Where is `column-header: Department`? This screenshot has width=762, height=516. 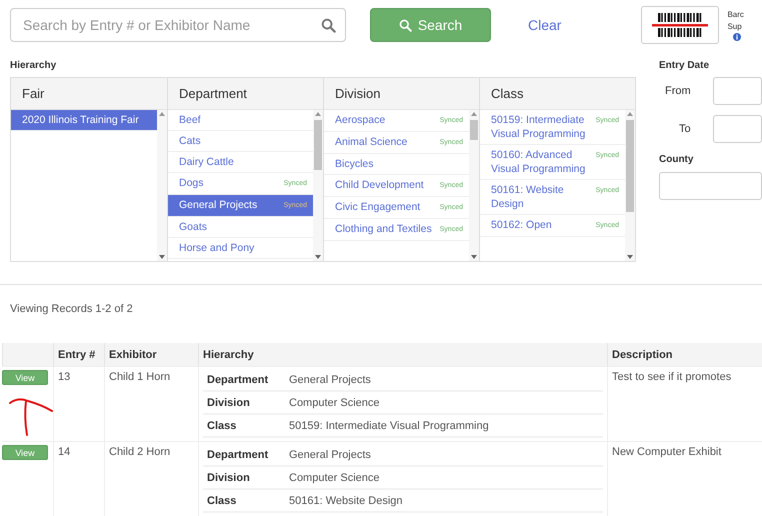
column-header: Department is located at coordinates (245, 94).